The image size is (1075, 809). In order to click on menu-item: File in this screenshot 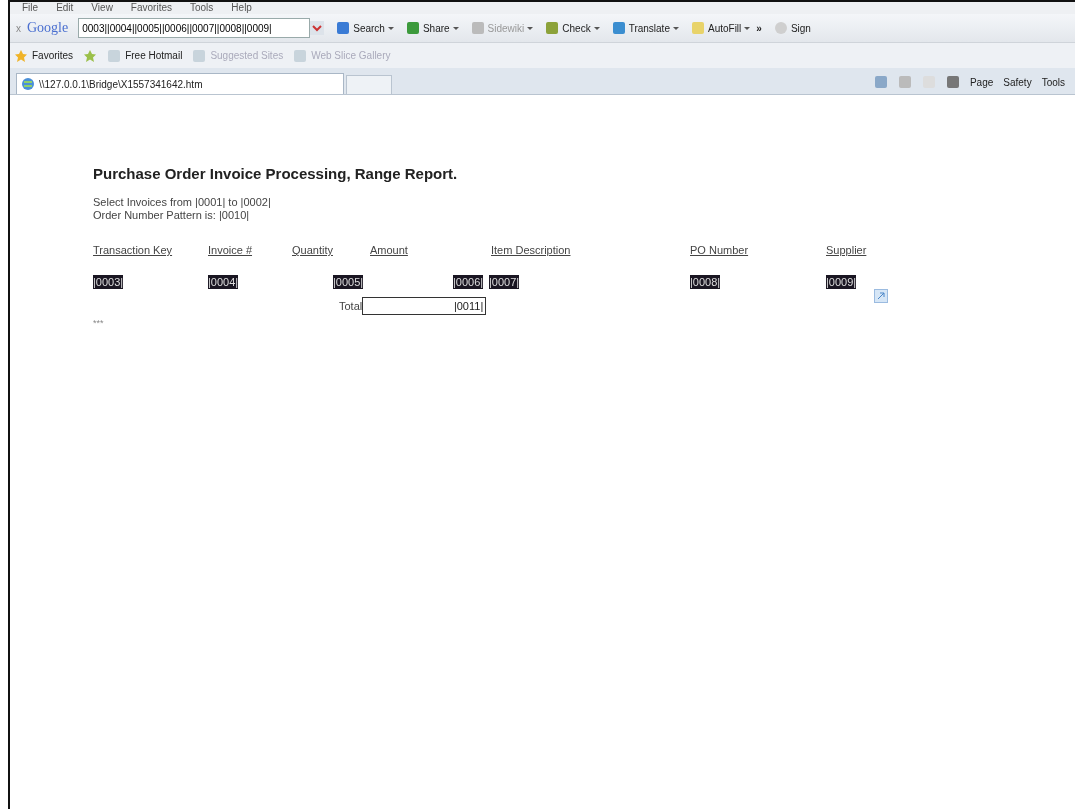, I will do `click(30, 8)`.